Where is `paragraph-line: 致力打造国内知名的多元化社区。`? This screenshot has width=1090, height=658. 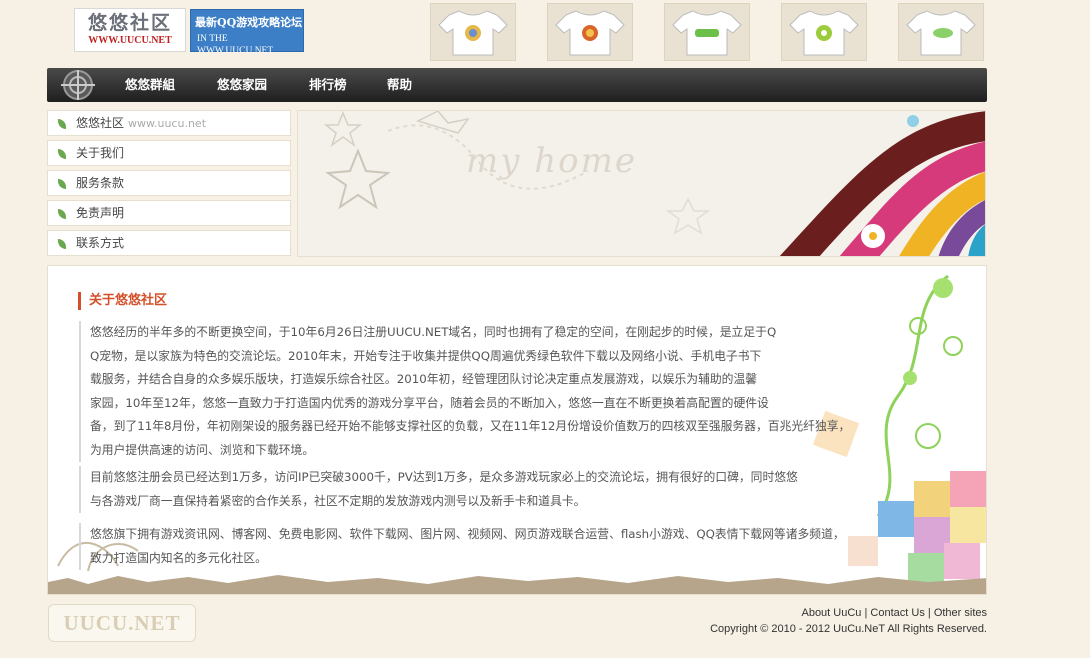
paragraph-line: 致力打造国内知名的多元化社区。 is located at coordinates (178, 557).